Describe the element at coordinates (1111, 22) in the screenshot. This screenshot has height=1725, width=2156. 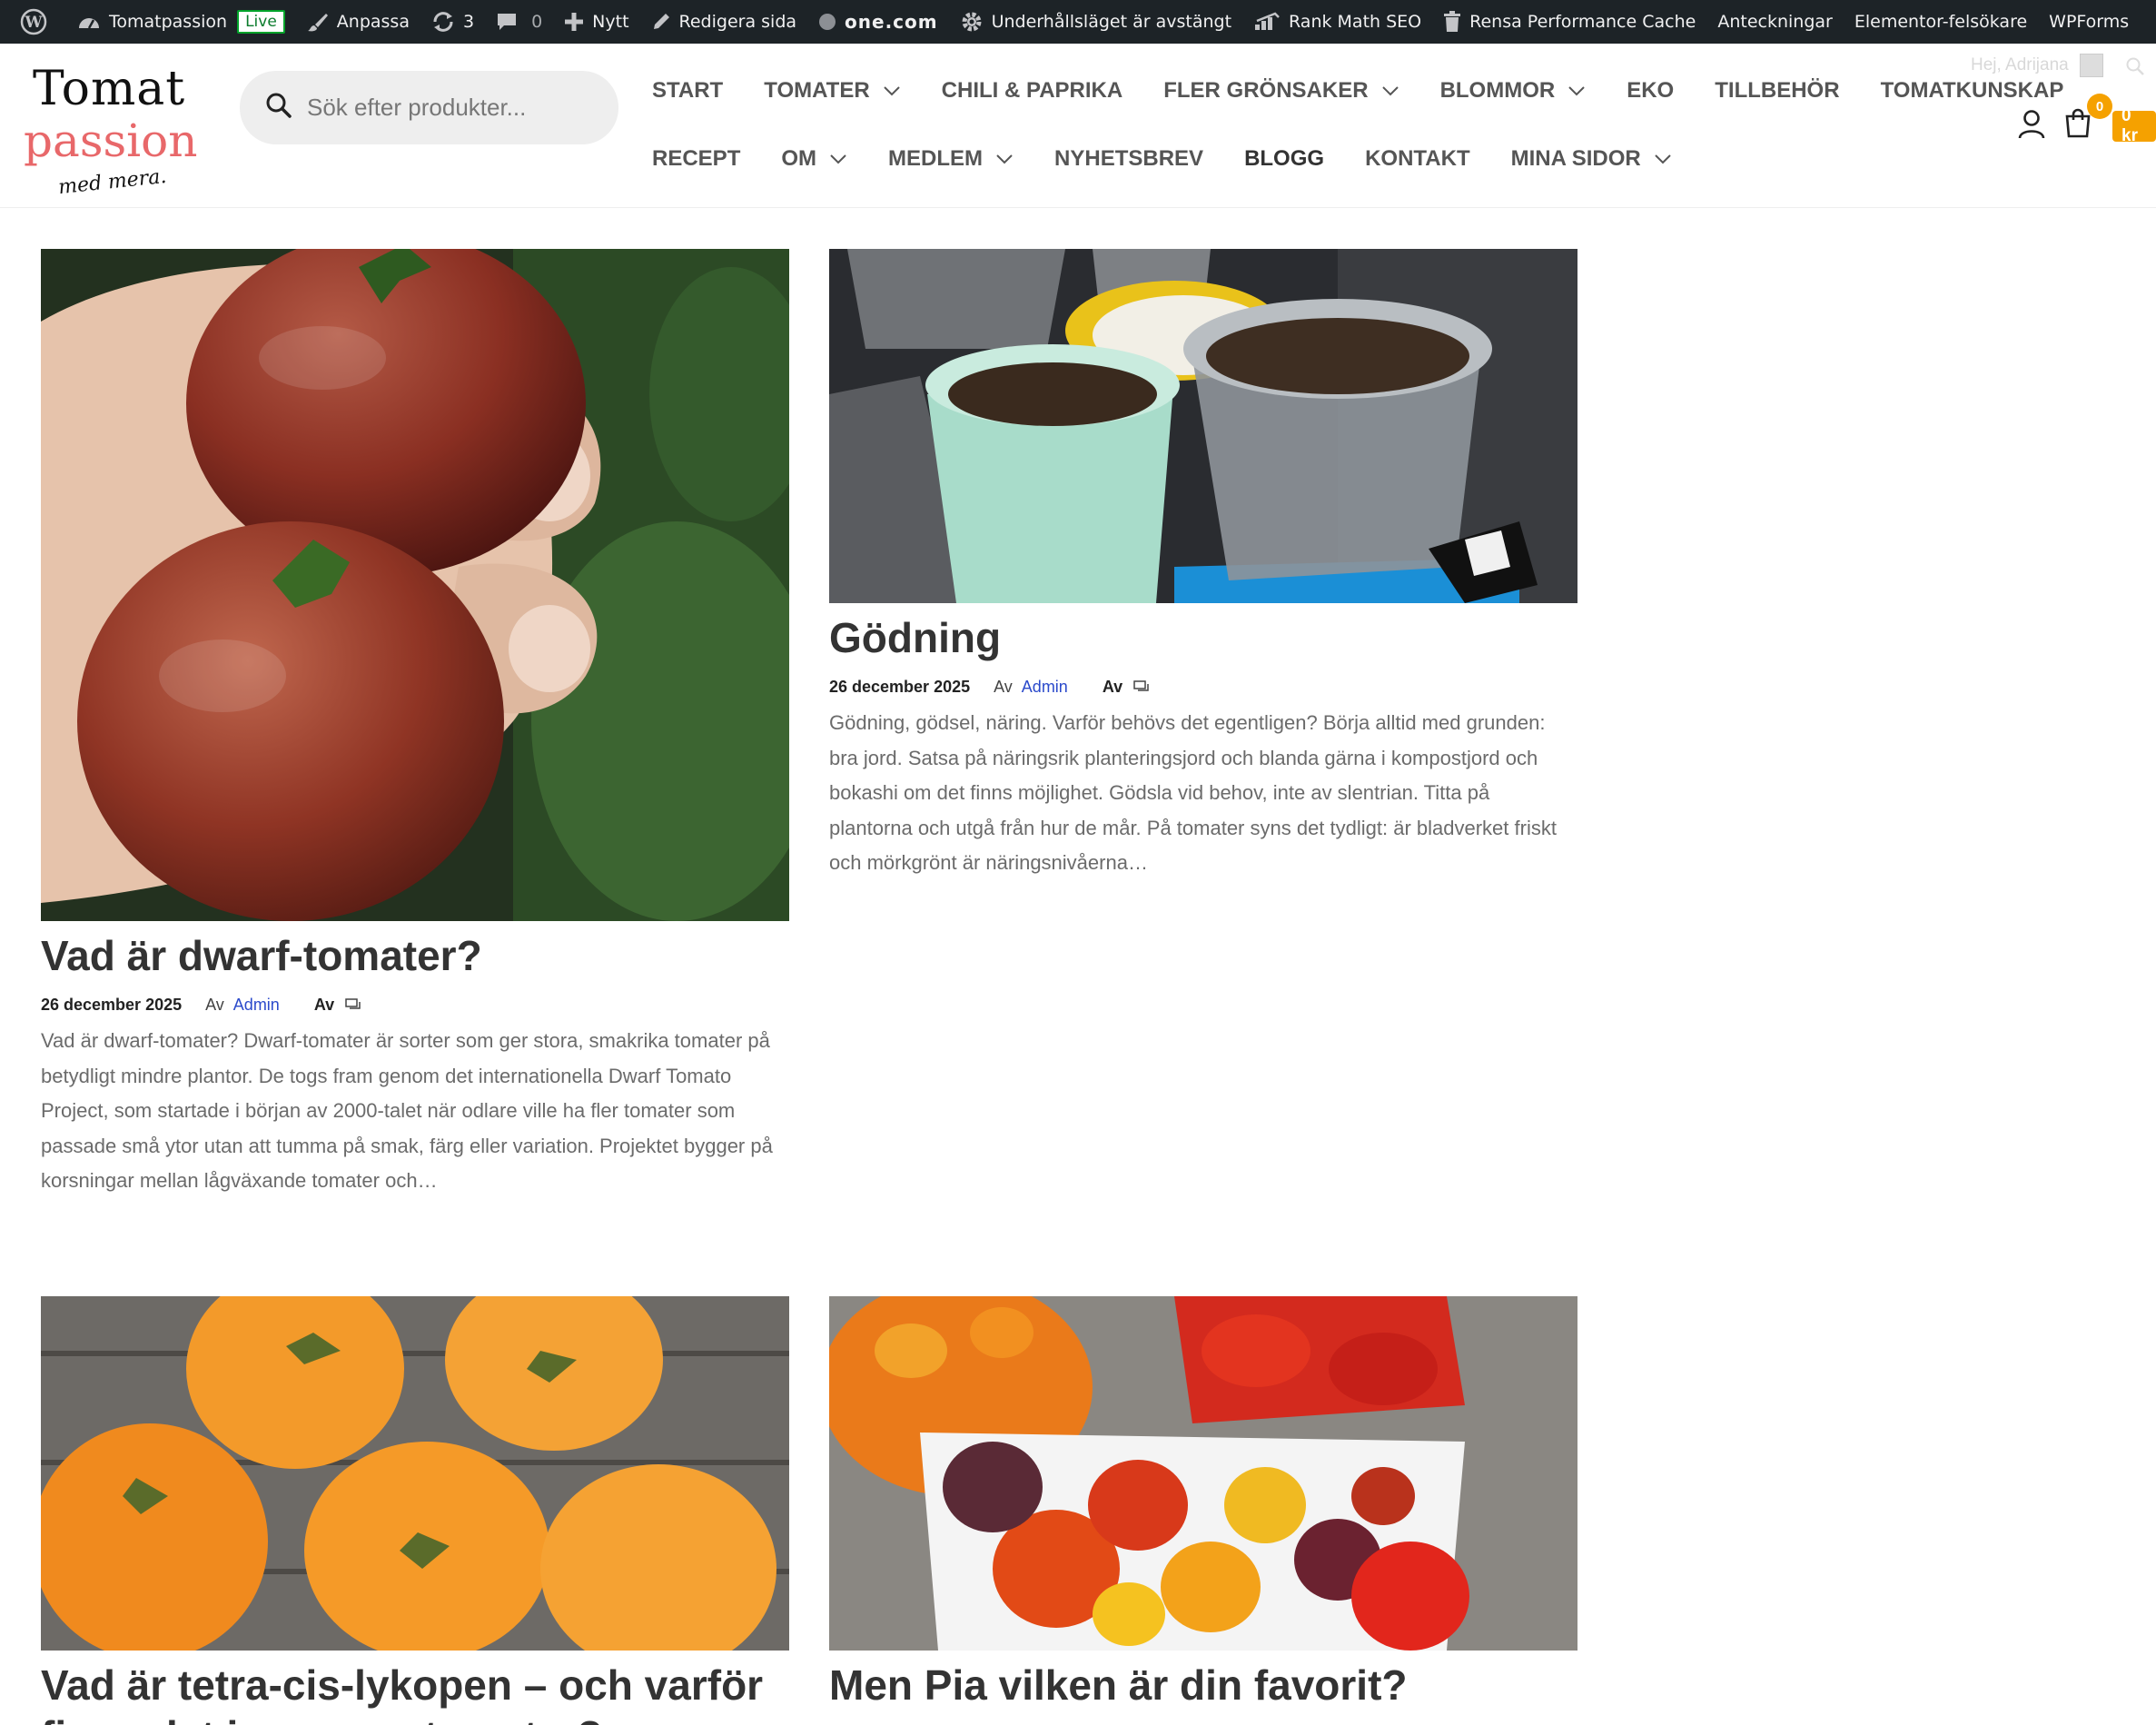
I see `maintenance-label: Underhållsläget är avstängt` at that location.